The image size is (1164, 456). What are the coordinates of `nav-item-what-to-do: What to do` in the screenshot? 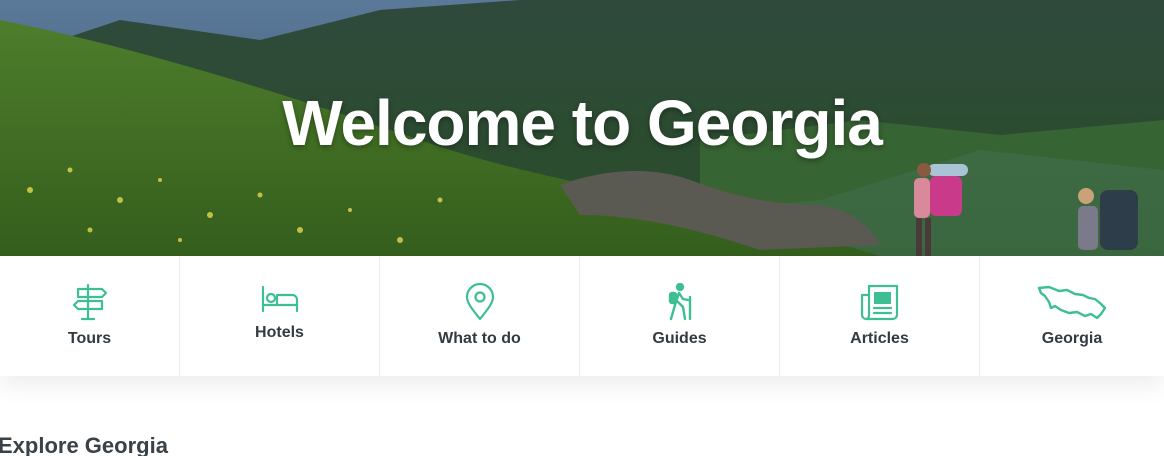 It's located at (480, 316).